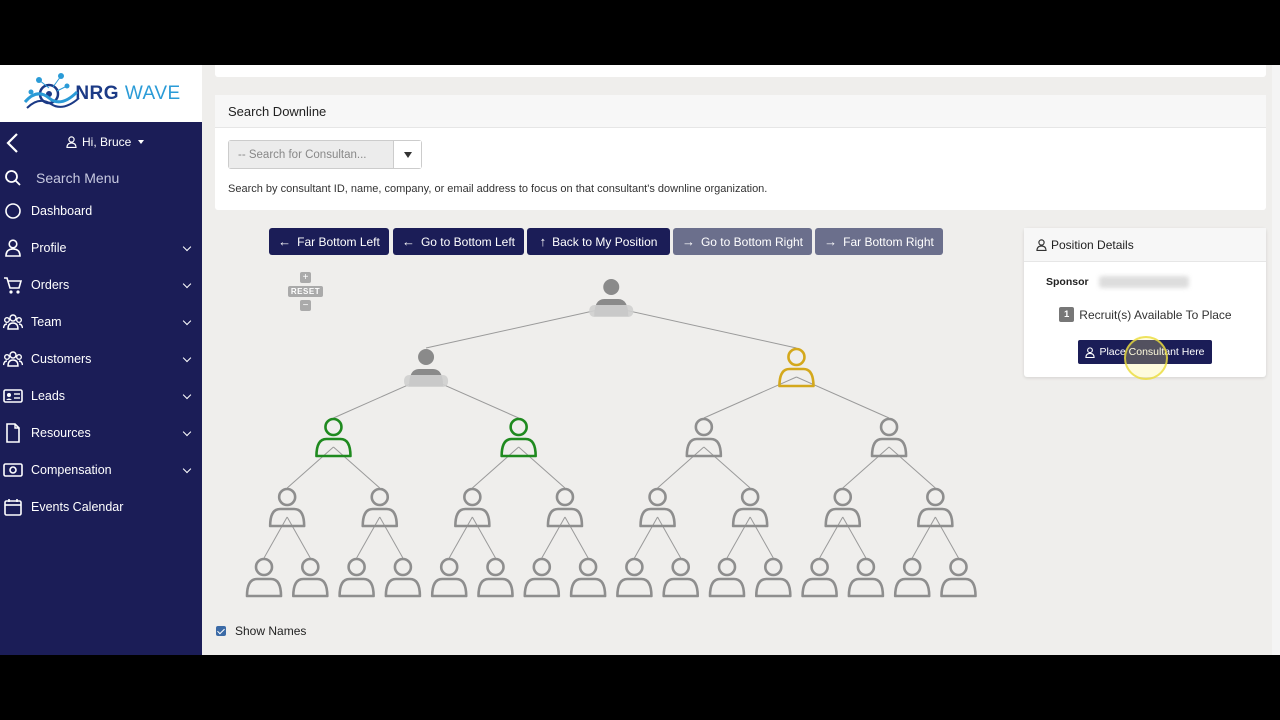 The width and height of the screenshot is (1280, 720). Describe the element at coordinates (261, 631) in the screenshot. I see `show-names-toggle: Show Names` at that location.